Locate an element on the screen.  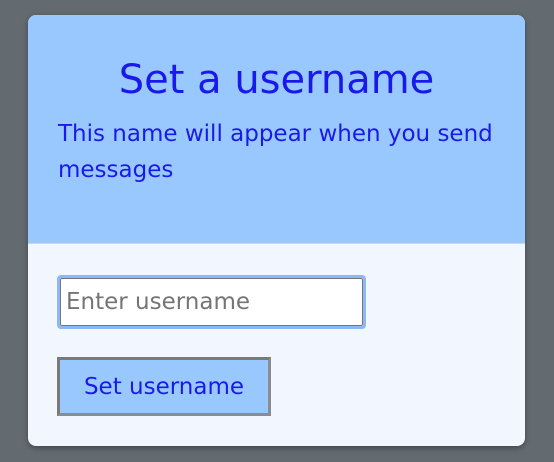
username-input-wrapper is located at coordinates (211, 302).